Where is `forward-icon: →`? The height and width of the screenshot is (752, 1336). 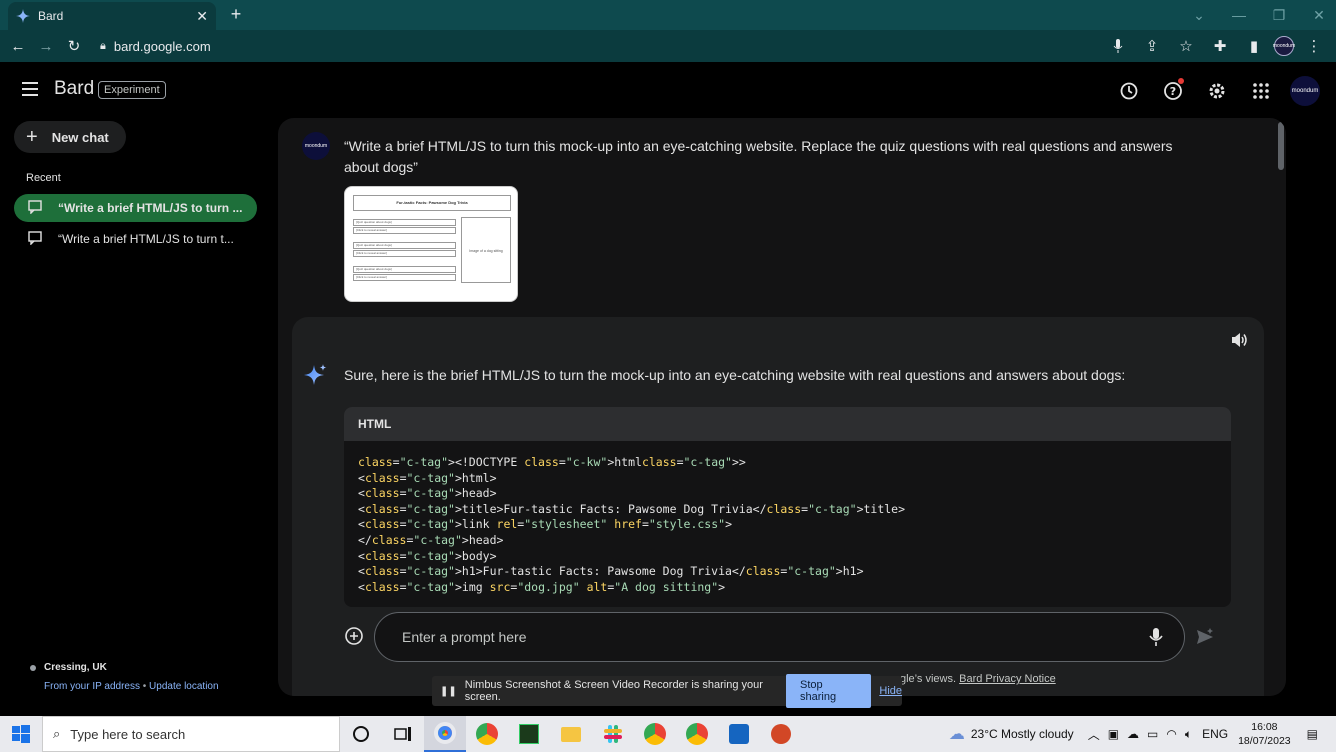 forward-icon: → is located at coordinates (46, 46).